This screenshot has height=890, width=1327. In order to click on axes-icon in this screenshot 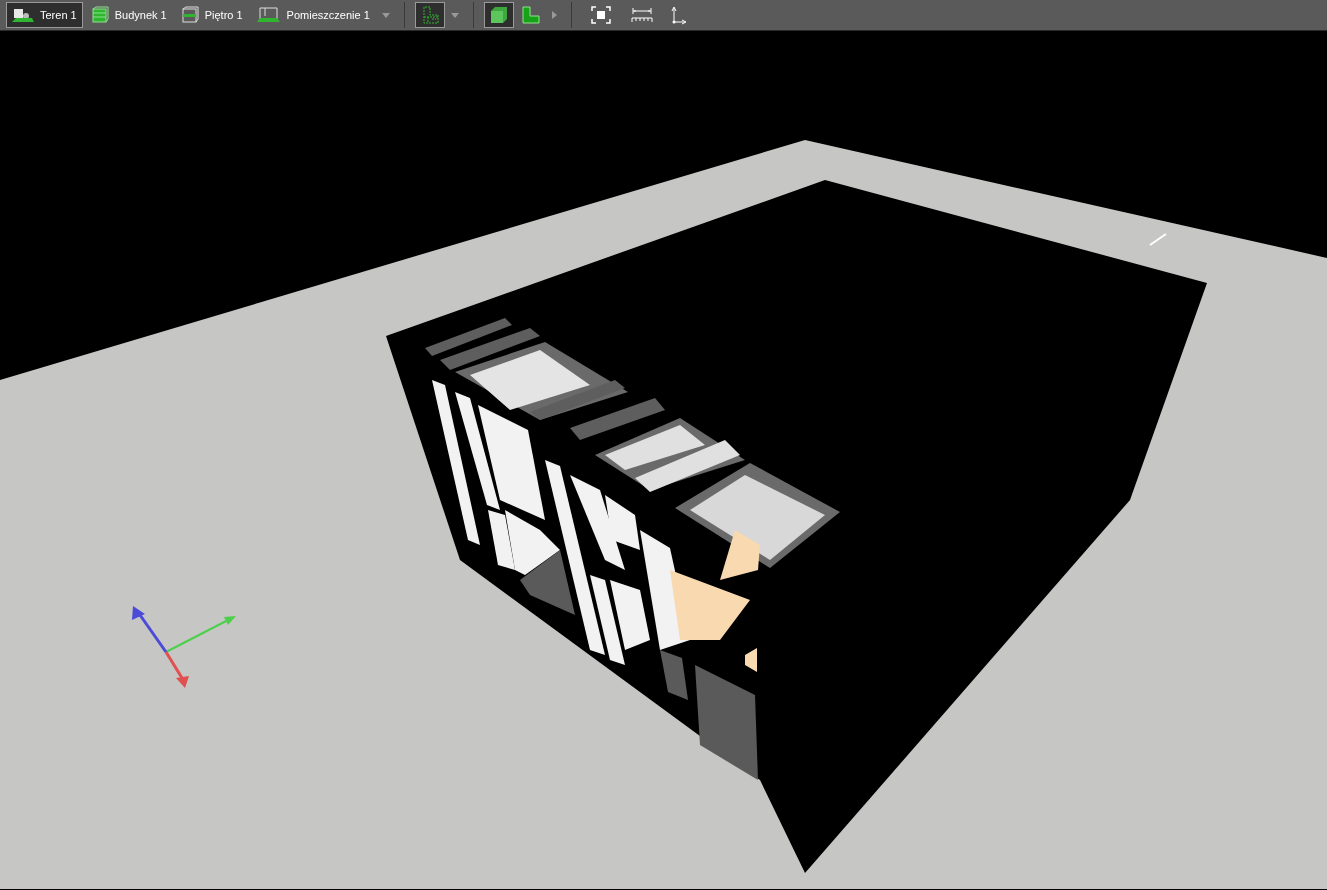, I will do `click(678, 15)`.